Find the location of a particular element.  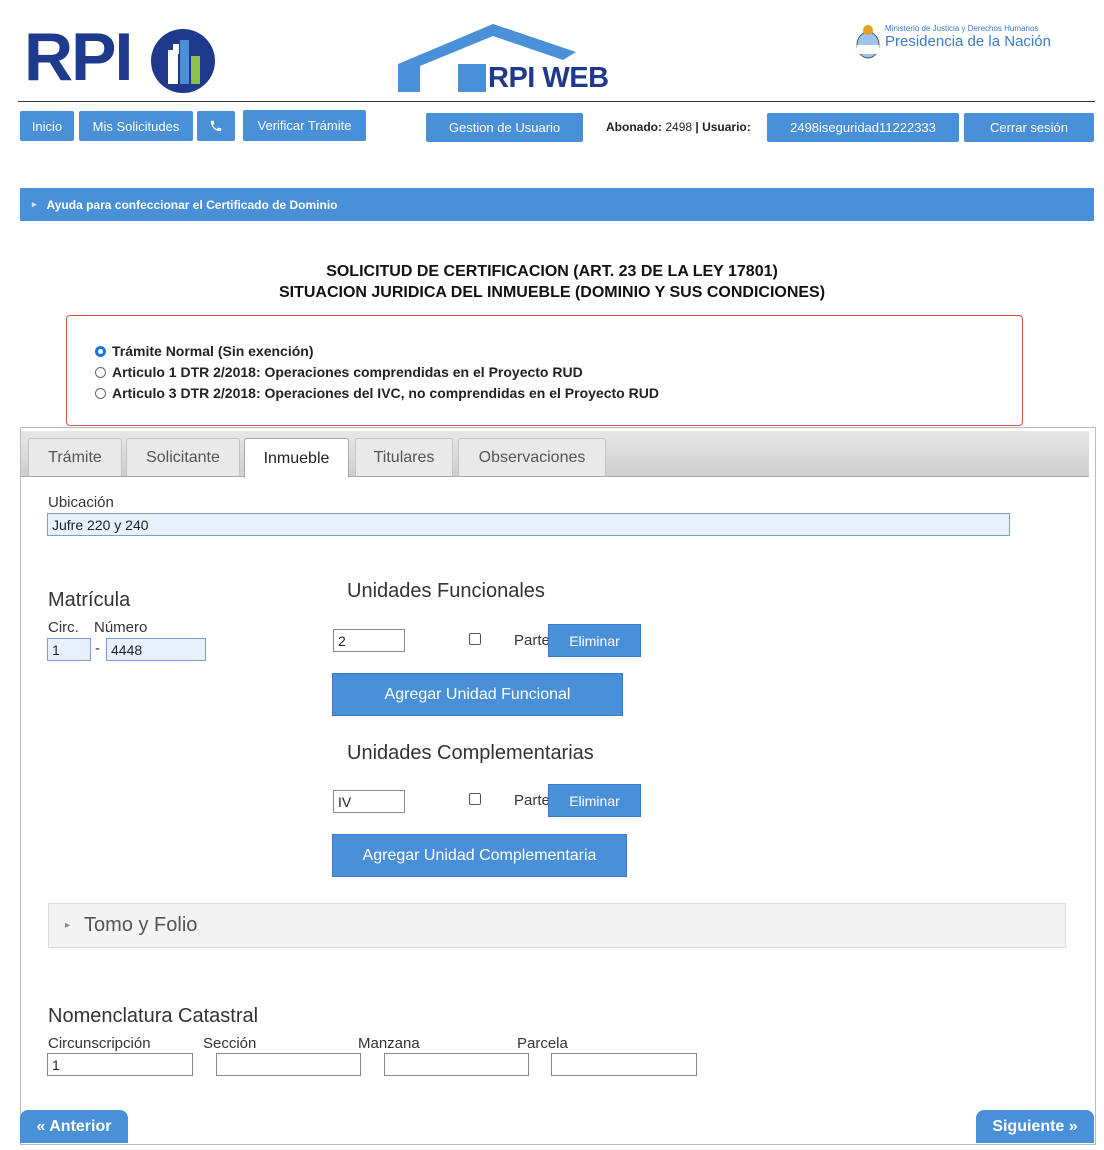

uc-eliminar-button: Eliminar is located at coordinates (594, 800).